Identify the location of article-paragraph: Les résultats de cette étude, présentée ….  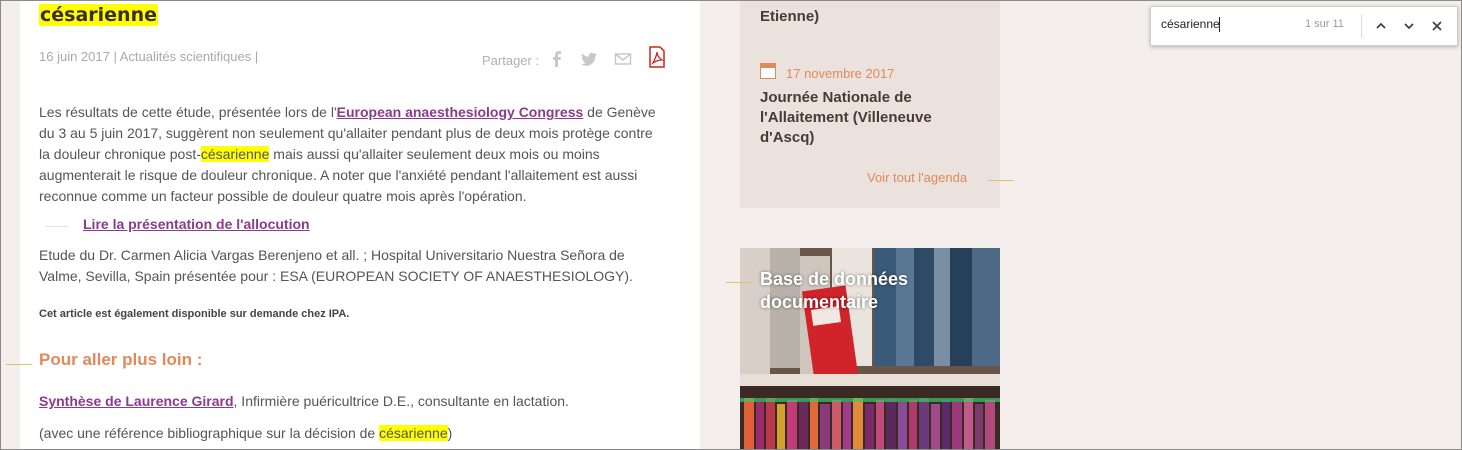
(349, 154).